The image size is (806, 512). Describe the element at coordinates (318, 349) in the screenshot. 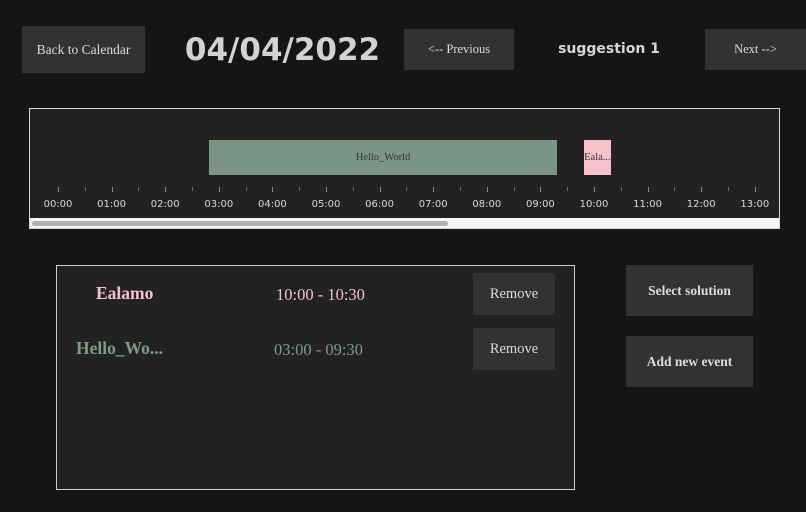

I see `event-time-hello-world: 03:00 - 09:30` at that location.